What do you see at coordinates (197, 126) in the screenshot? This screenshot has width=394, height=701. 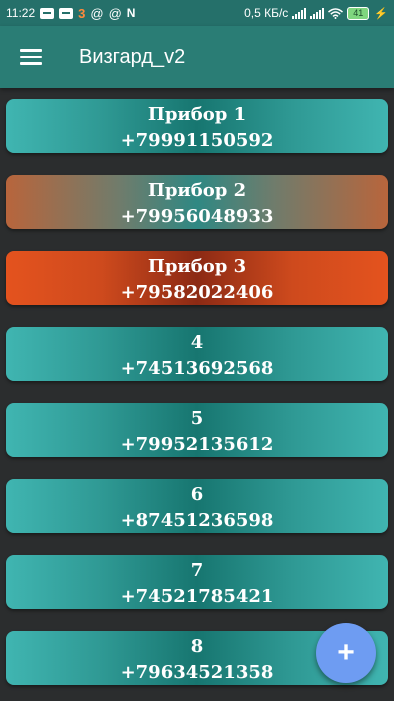 I see `device-card-1: Прибор 1 +79991150592` at bounding box center [197, 126].